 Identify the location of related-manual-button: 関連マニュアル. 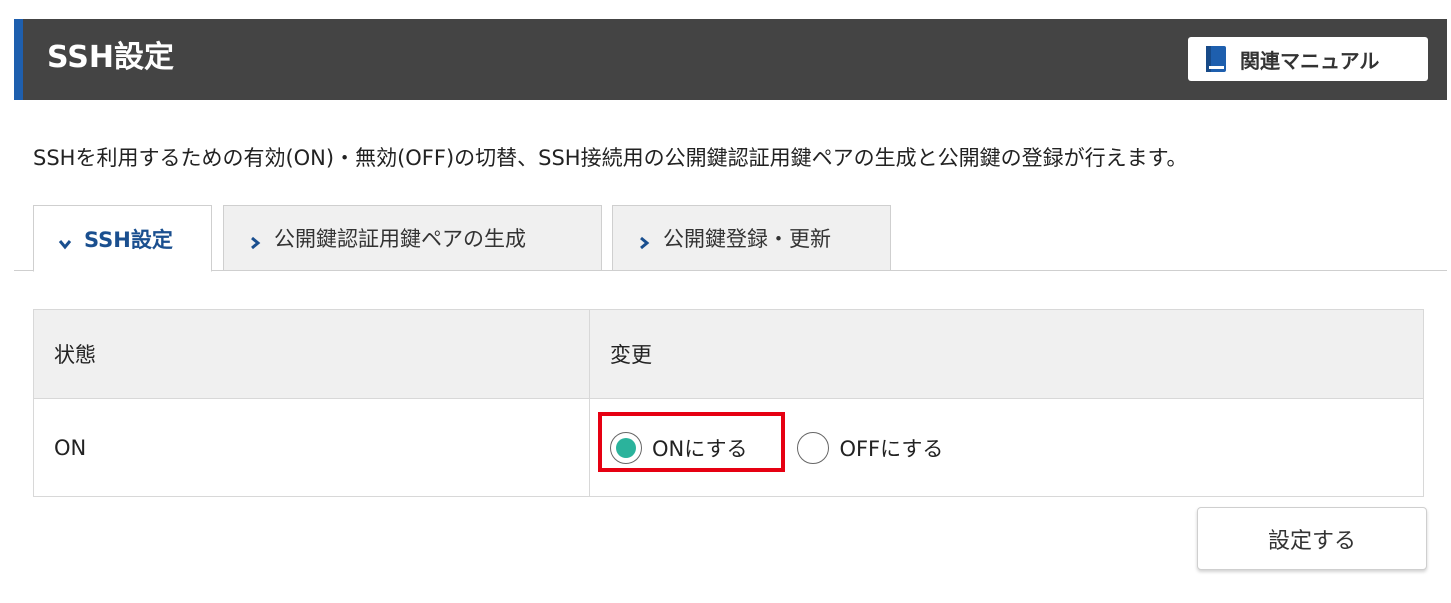
(1308, 59).